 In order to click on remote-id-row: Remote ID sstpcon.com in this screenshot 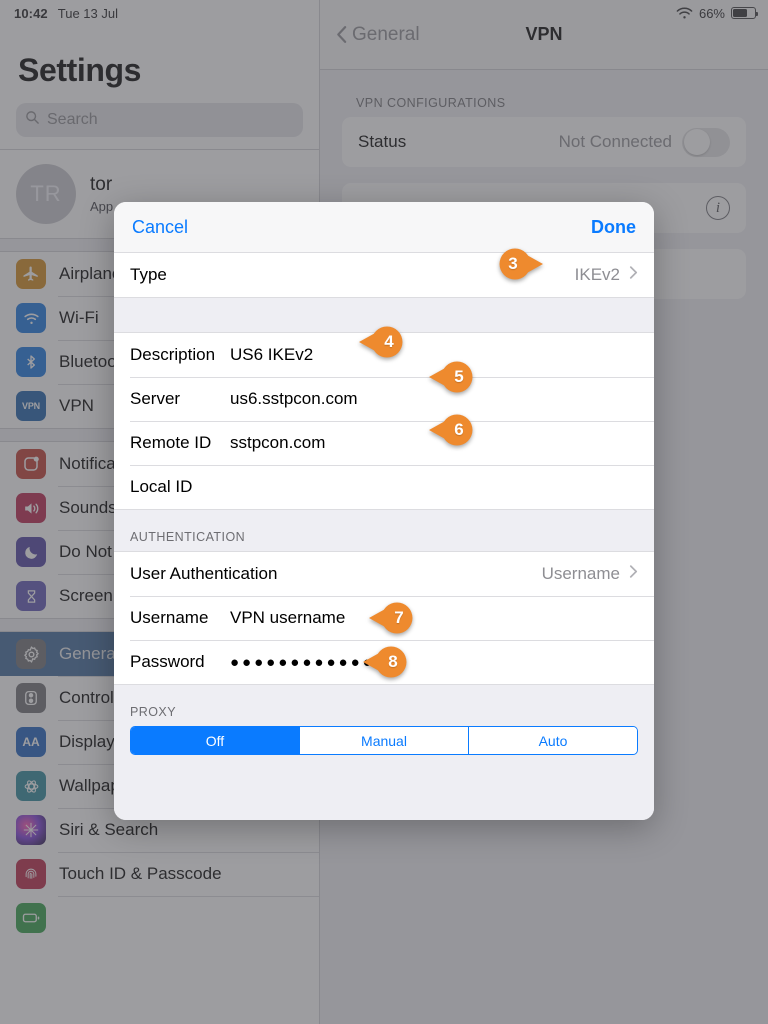, I will do `click(384, 443)`.